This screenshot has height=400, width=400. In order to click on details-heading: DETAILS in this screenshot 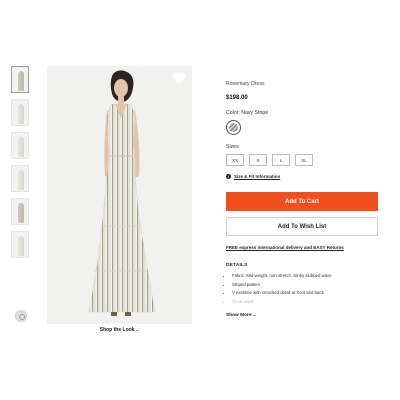, I will do `click(237, 265)`.